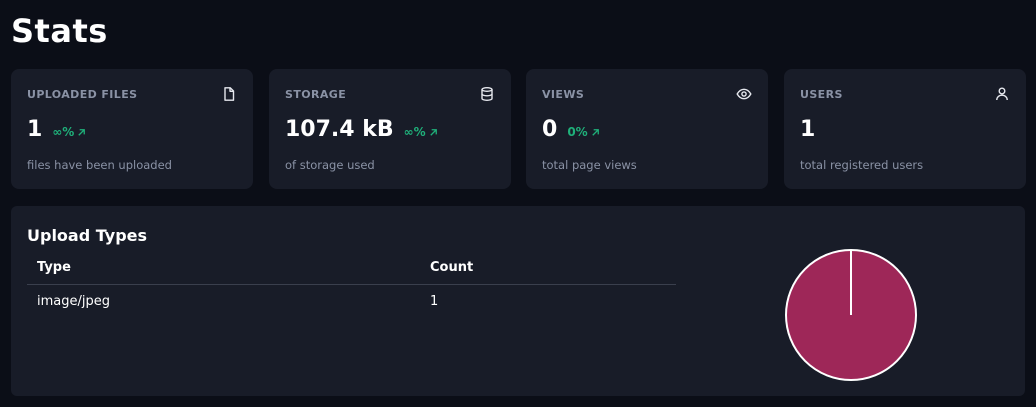 The height and width of the screenshot is (407, 1036). Describe the element at coordinates (647, 129) in the screenshot. I see `stat-card-views: VIEWS 0 0% total page views` at that location.